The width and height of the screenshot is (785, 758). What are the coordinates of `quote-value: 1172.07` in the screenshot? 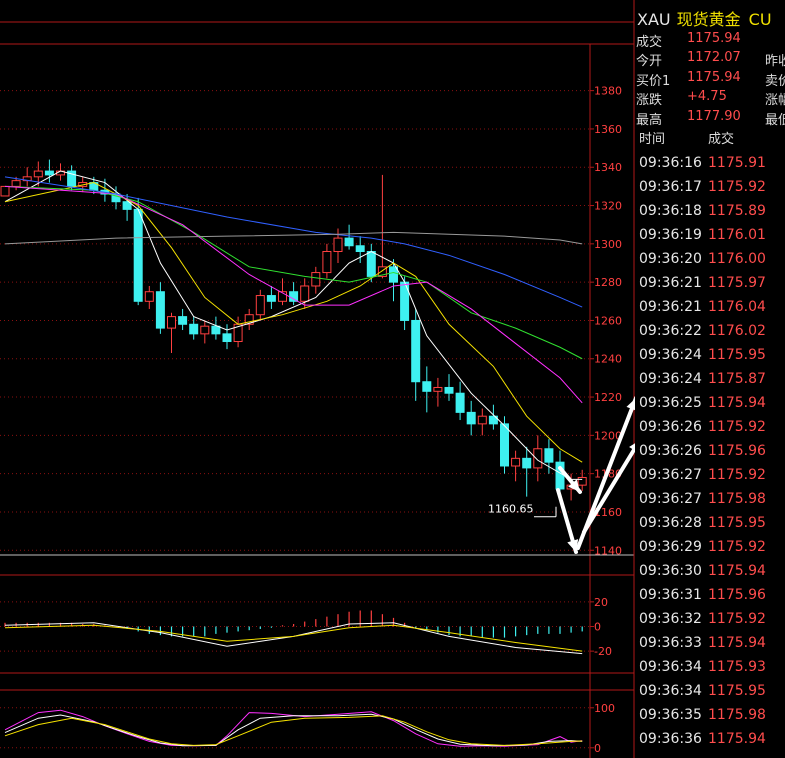 It's located at (714, 58).